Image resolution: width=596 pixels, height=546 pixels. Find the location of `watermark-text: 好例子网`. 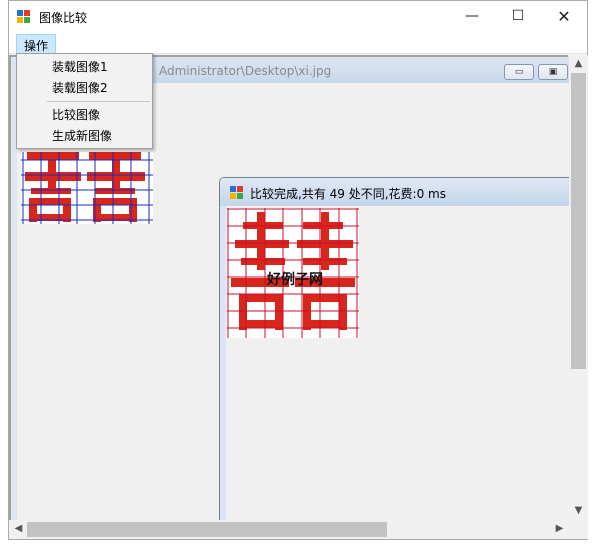

watermark-text: 好例子网 is located at coordinates (295, 280).